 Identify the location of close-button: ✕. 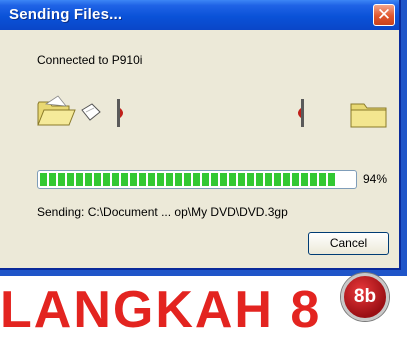
(384, 15).